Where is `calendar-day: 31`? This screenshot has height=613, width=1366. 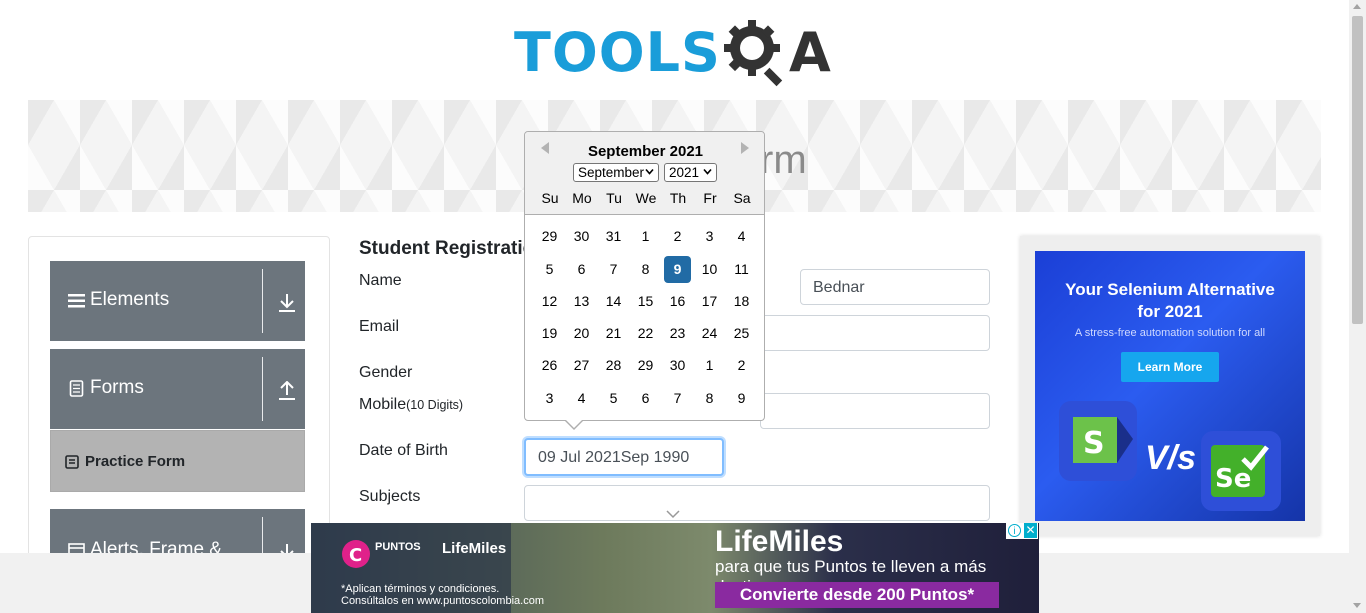 calendar-day: 31 is located at coordinates (613, 236).